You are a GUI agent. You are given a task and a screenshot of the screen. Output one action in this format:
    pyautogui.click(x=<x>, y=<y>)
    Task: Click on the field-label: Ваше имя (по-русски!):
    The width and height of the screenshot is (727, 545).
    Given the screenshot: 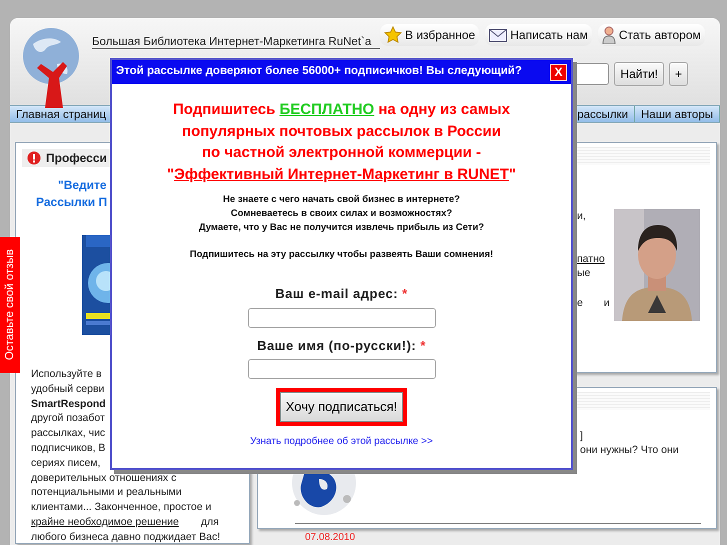 What is the action you would take?
    pyautogui.click(x=337, y=345)
    